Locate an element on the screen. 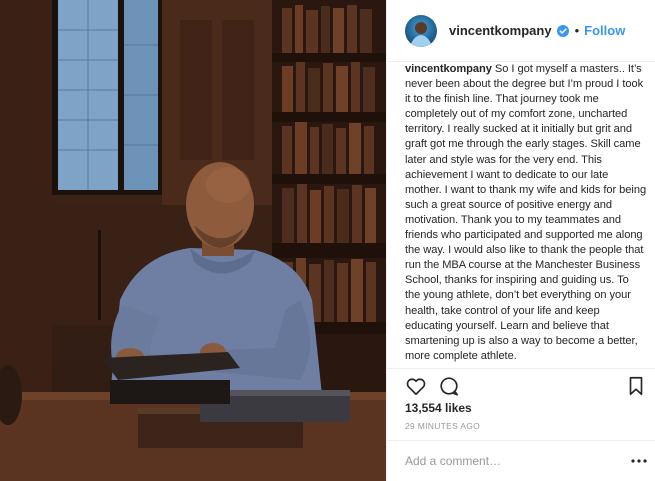  caption-username: vincentkompany is located at coordinates (448, 69).